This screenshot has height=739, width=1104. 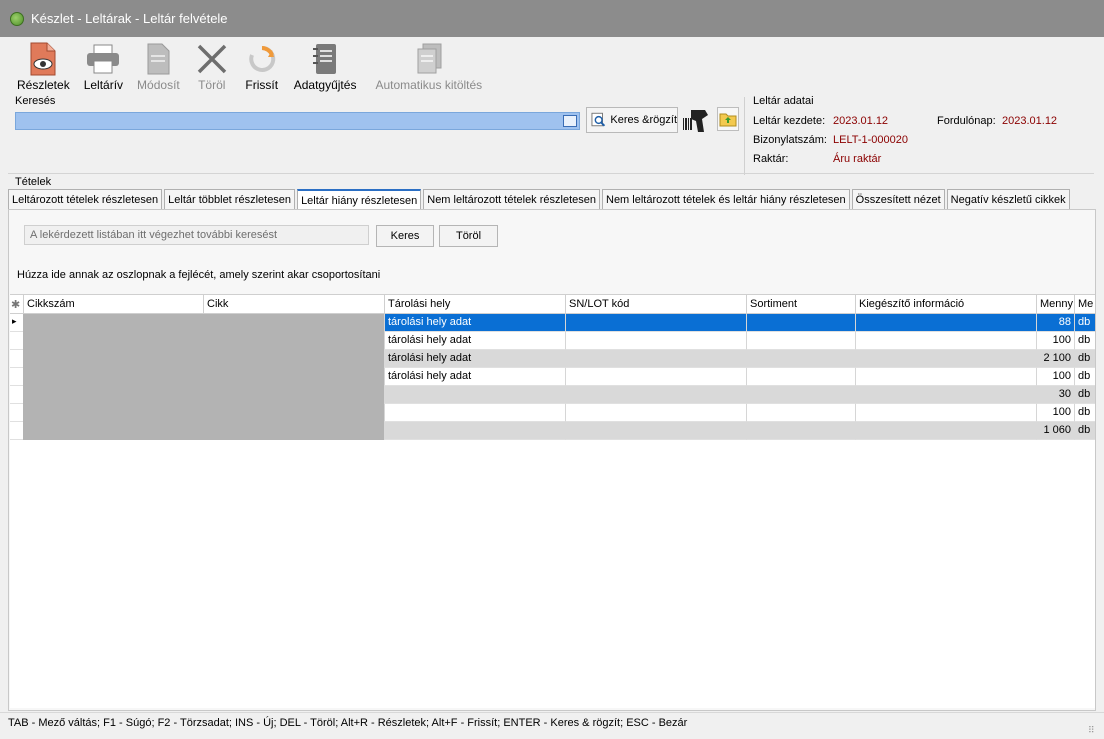 I want to click on column-header-assortment: Sortiment, so click(x=800, y=304).